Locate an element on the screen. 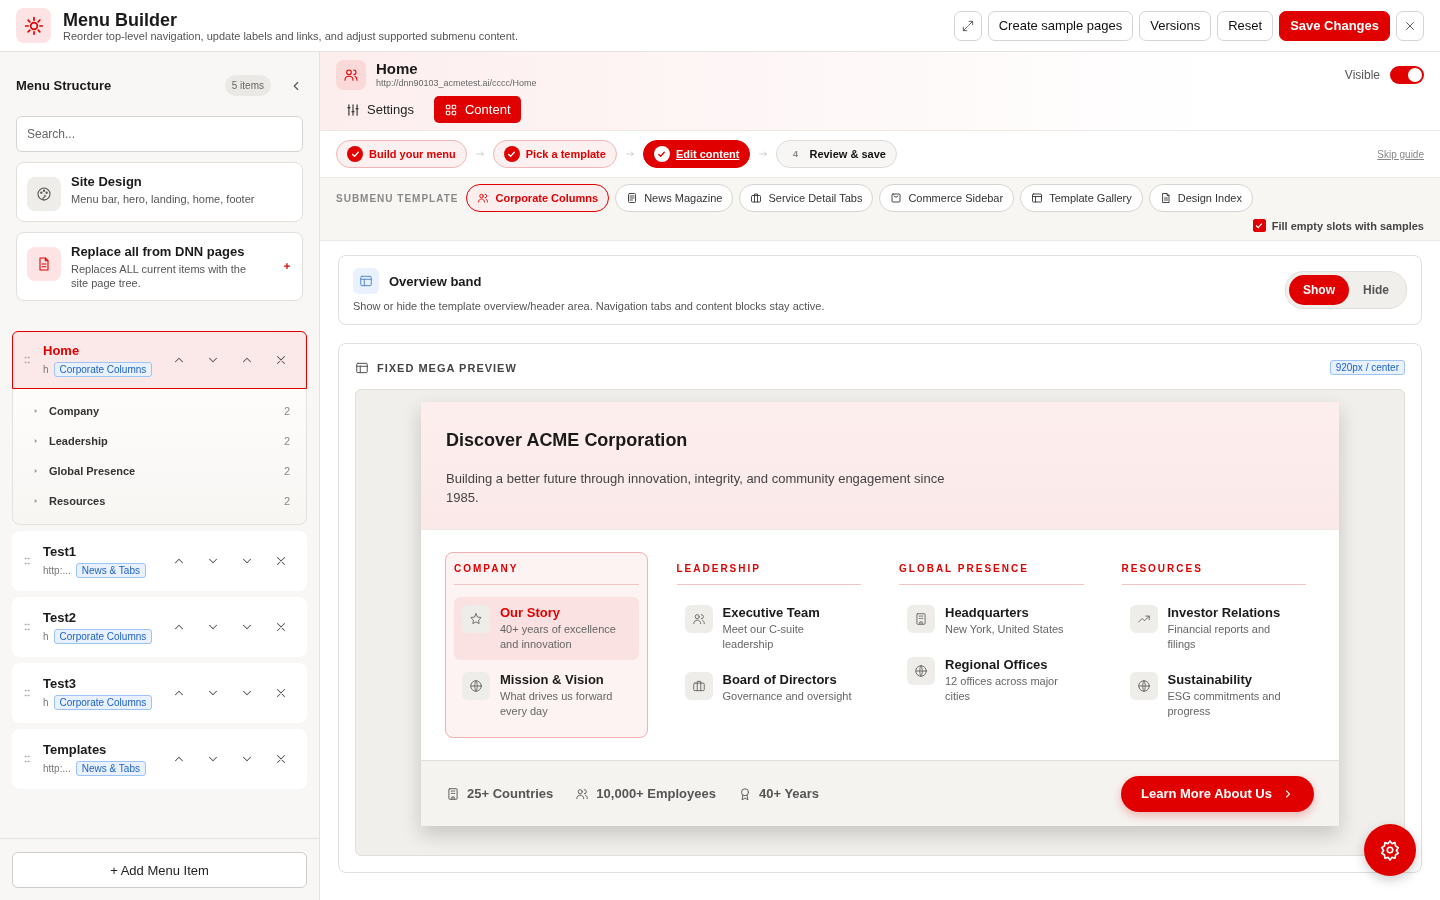 The height and width of the screenshot is (900, 1440). action-card: Replace all from DNN pages Replaces ALL current items with the site page tree. is located at coordinates (159, 266).